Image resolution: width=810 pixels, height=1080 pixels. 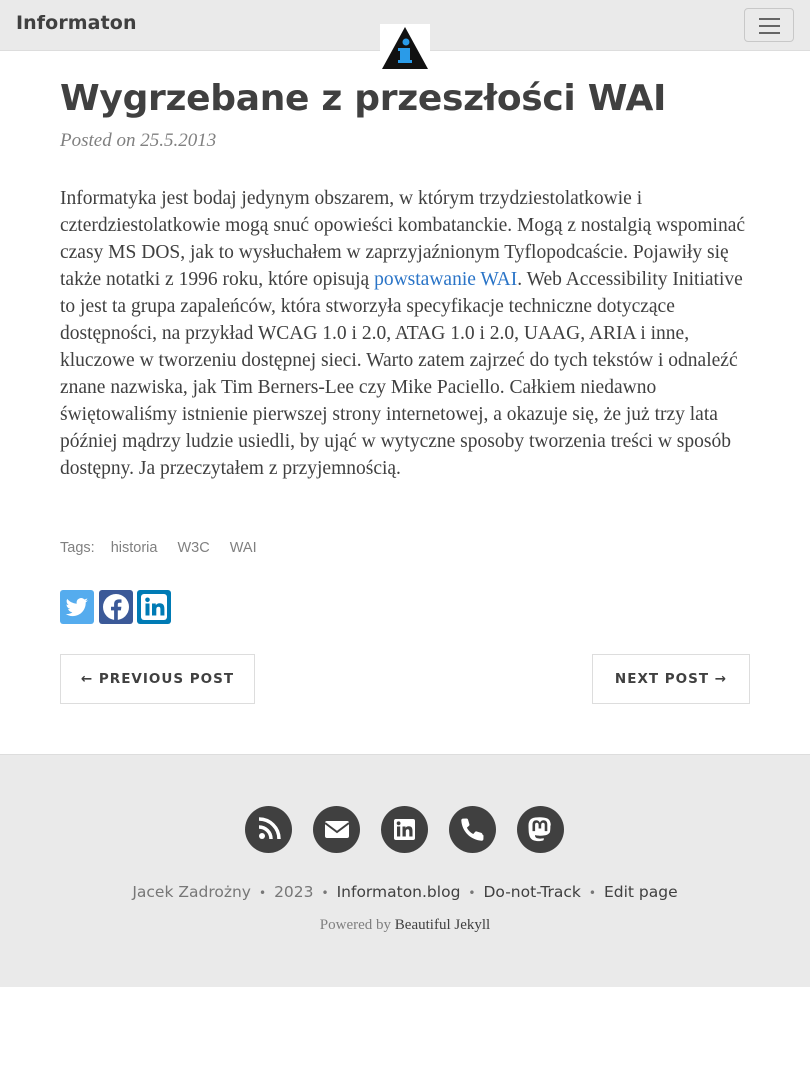 What do you see at coordinates (294, 892) in the screenshot?
I see `footer-year: 2023` at bounding box center [294, 892].